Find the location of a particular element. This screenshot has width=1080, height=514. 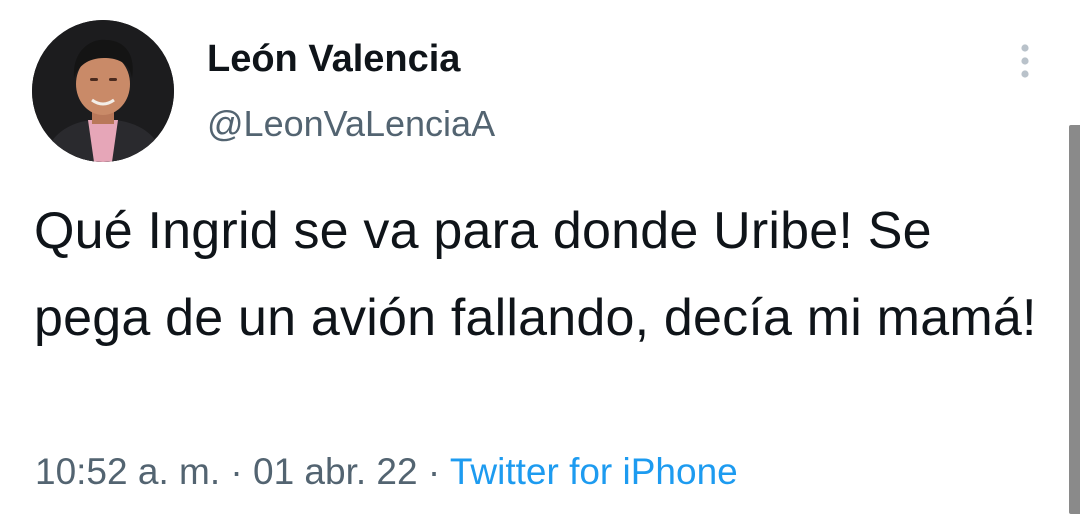

avatar is located at coordinates (103, 91).